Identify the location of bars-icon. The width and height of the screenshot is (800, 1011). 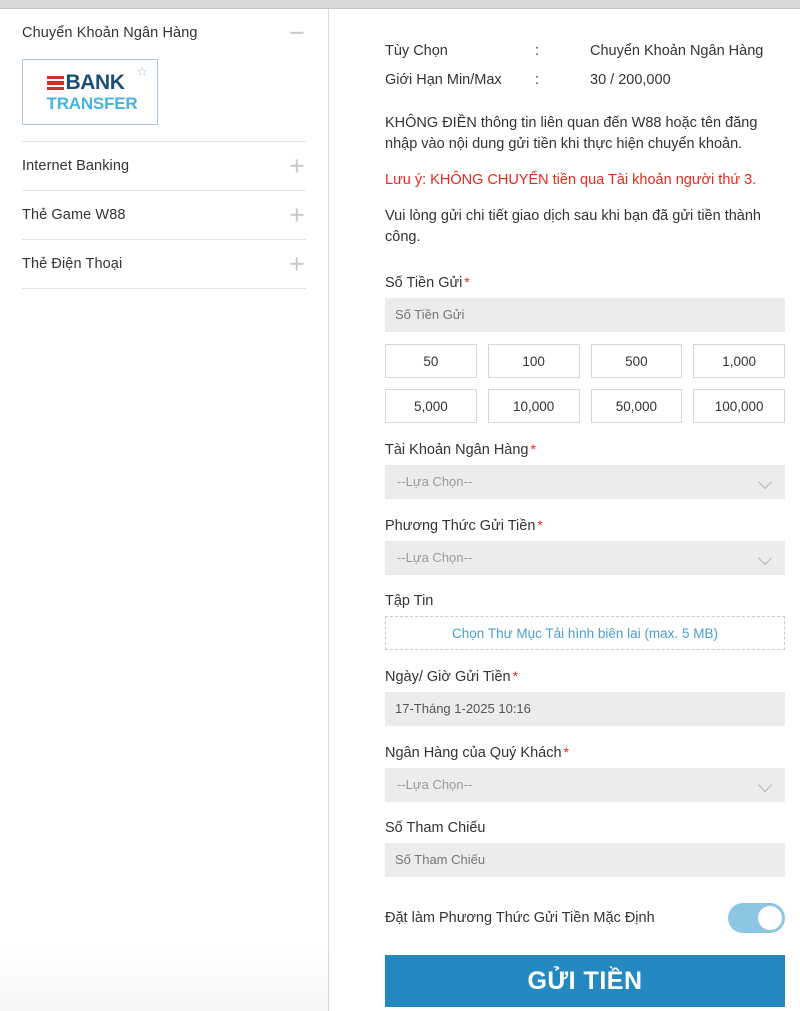
(55, 83).